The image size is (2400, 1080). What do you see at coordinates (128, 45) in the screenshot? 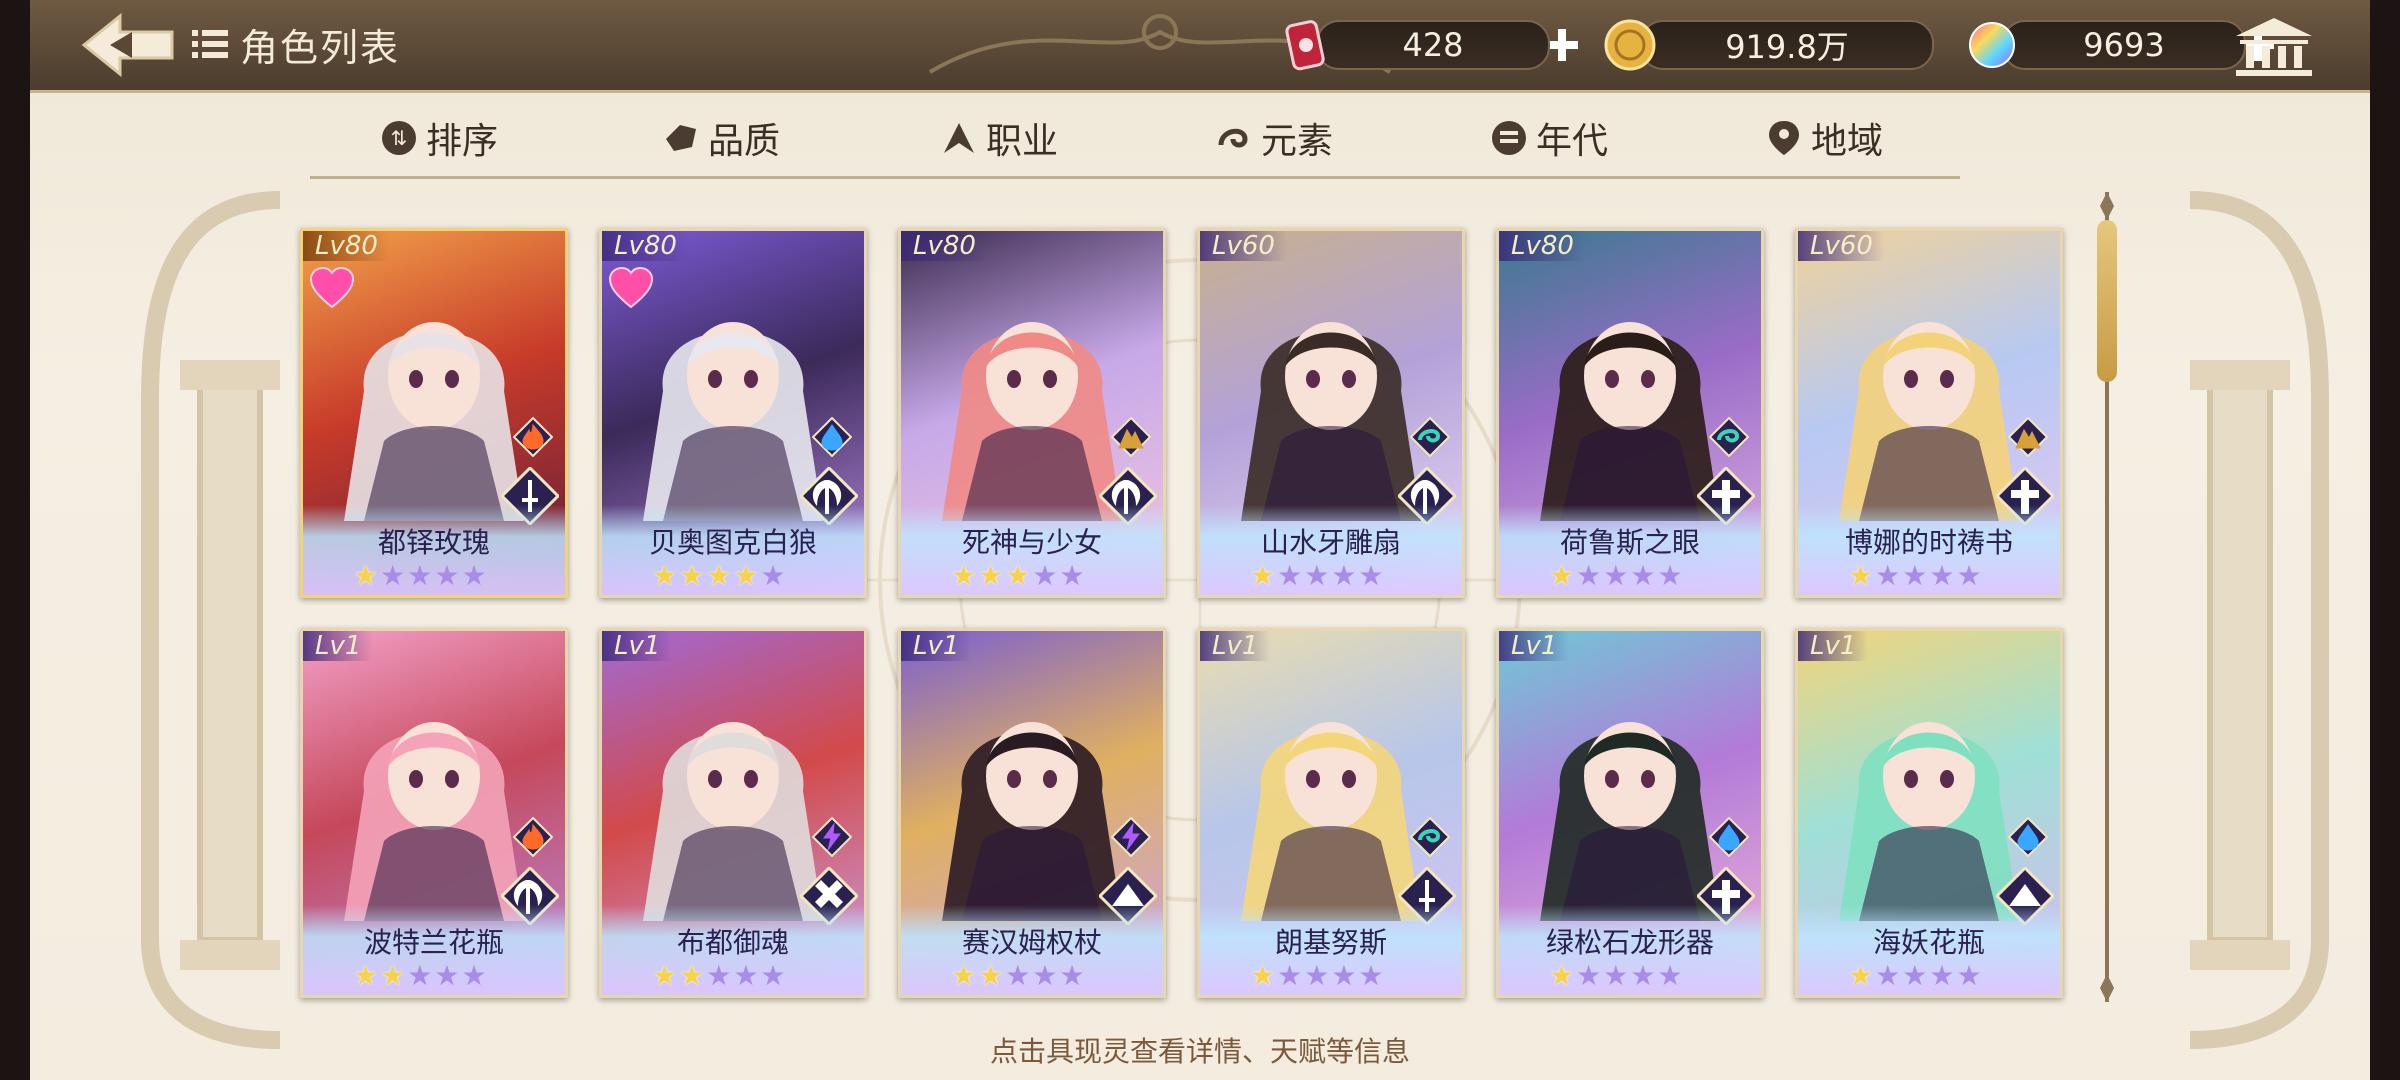
I see `back-button` at bounding box center [128, 45].